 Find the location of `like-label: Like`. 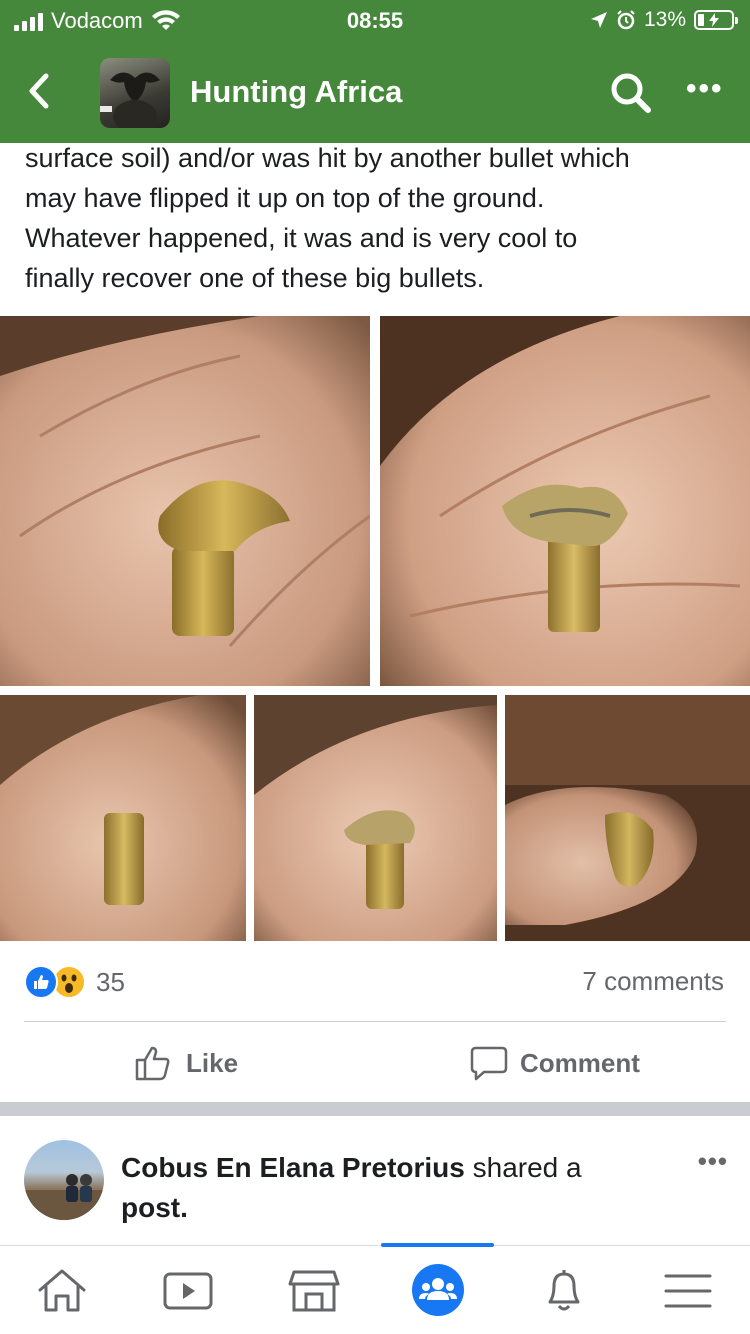

like-label: Like is located at coordinates (212, 1062).